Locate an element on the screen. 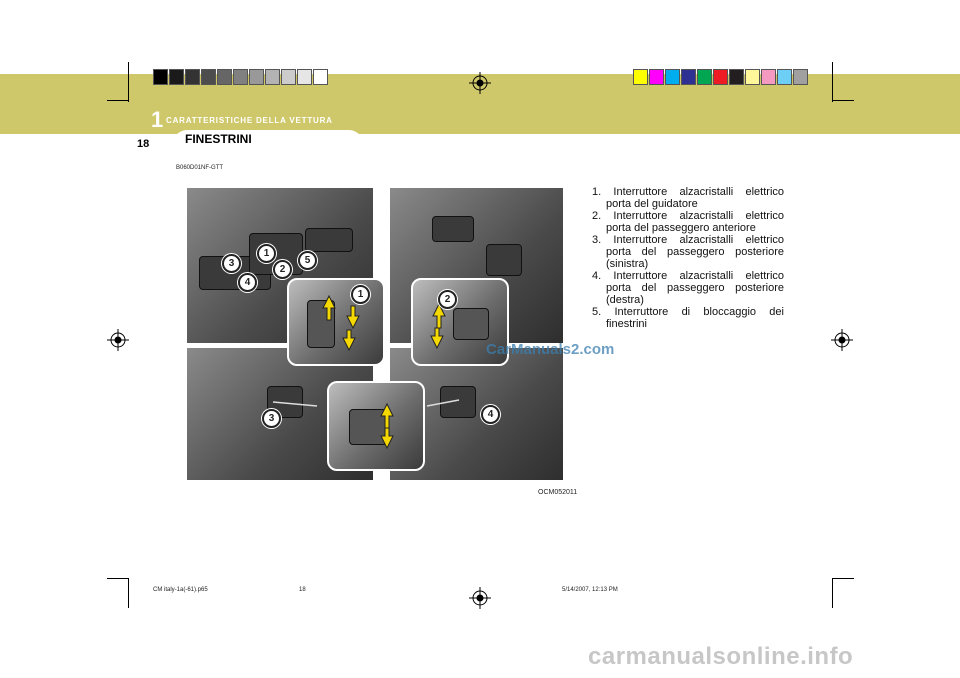 The height and width of the screenshot is (678, 960). site-watermark: carmanualsonline.info is located at coordinates (721, 656).